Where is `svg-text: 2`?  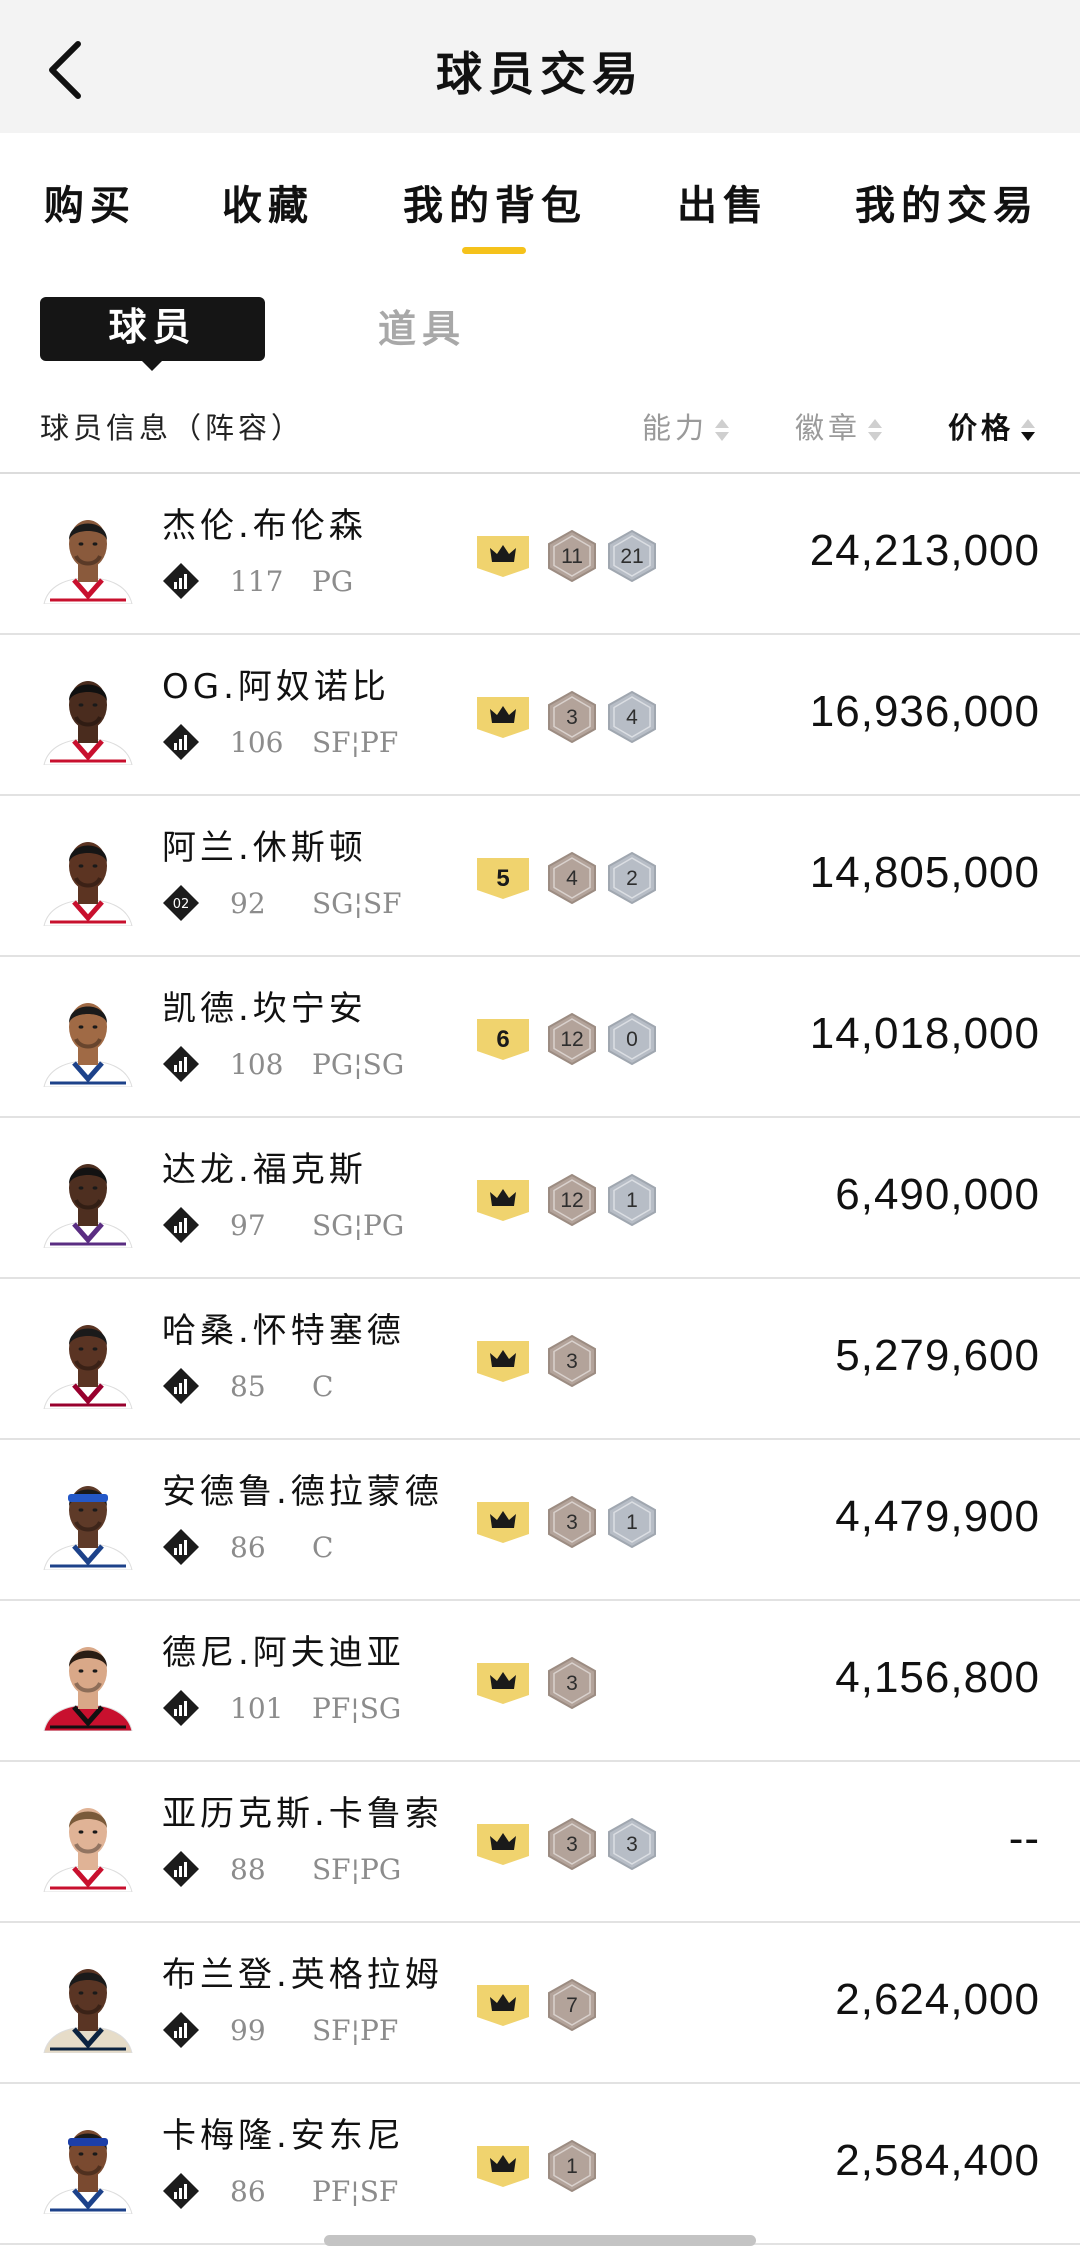 svg-text: 2 is located at coordinates (632, 878).